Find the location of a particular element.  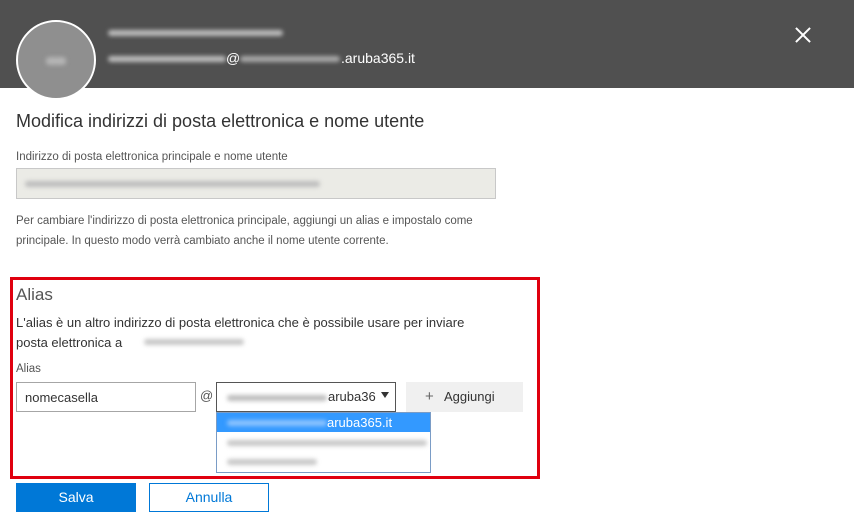

domain-select-redacted is located at coordinates (277, 398).